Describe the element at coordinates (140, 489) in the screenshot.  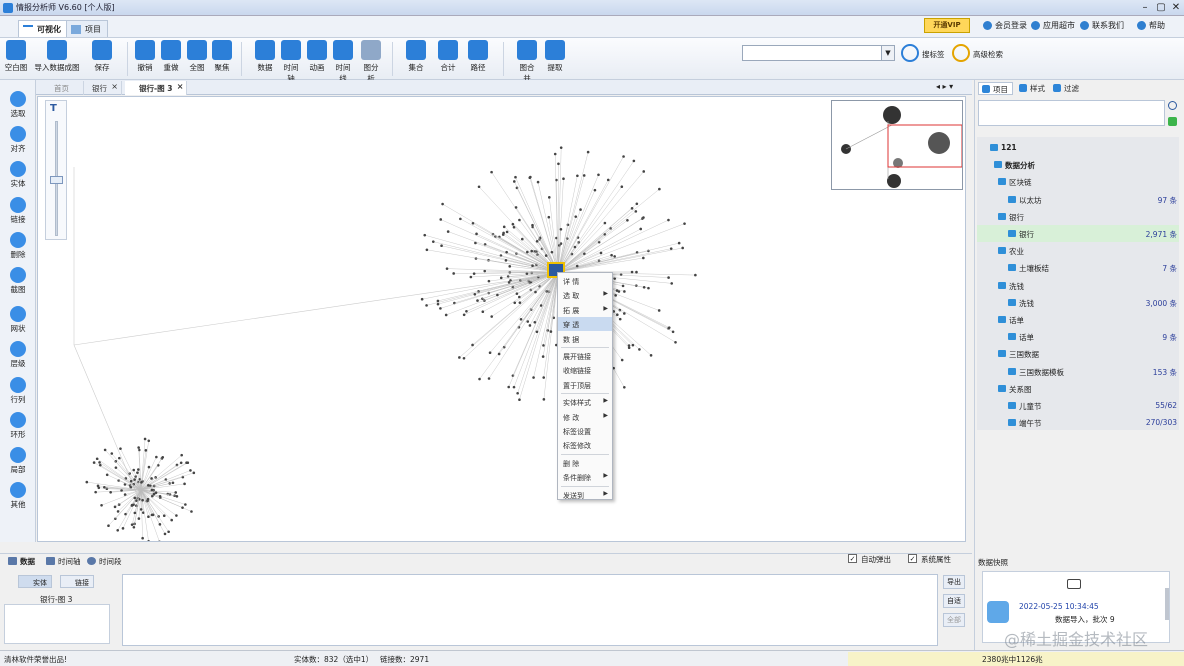
I see `graph-cluster` at that location.